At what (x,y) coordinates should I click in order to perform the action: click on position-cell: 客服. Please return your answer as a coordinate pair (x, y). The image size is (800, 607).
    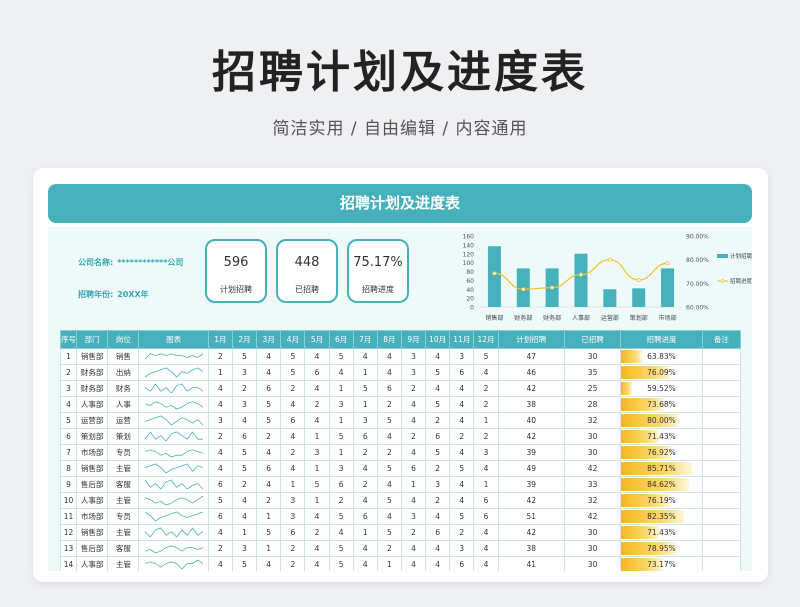
    Looking at the image, I should click on (123, 484).